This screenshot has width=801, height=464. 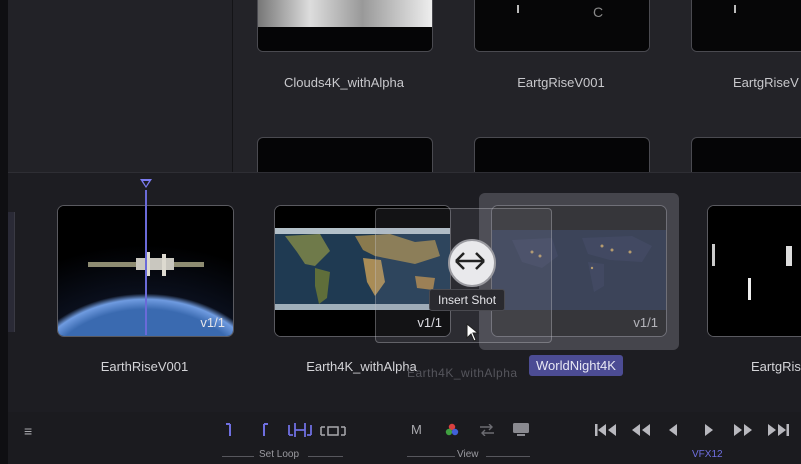 I want to click on loop-clear-icon, so click(x=333, y=431).